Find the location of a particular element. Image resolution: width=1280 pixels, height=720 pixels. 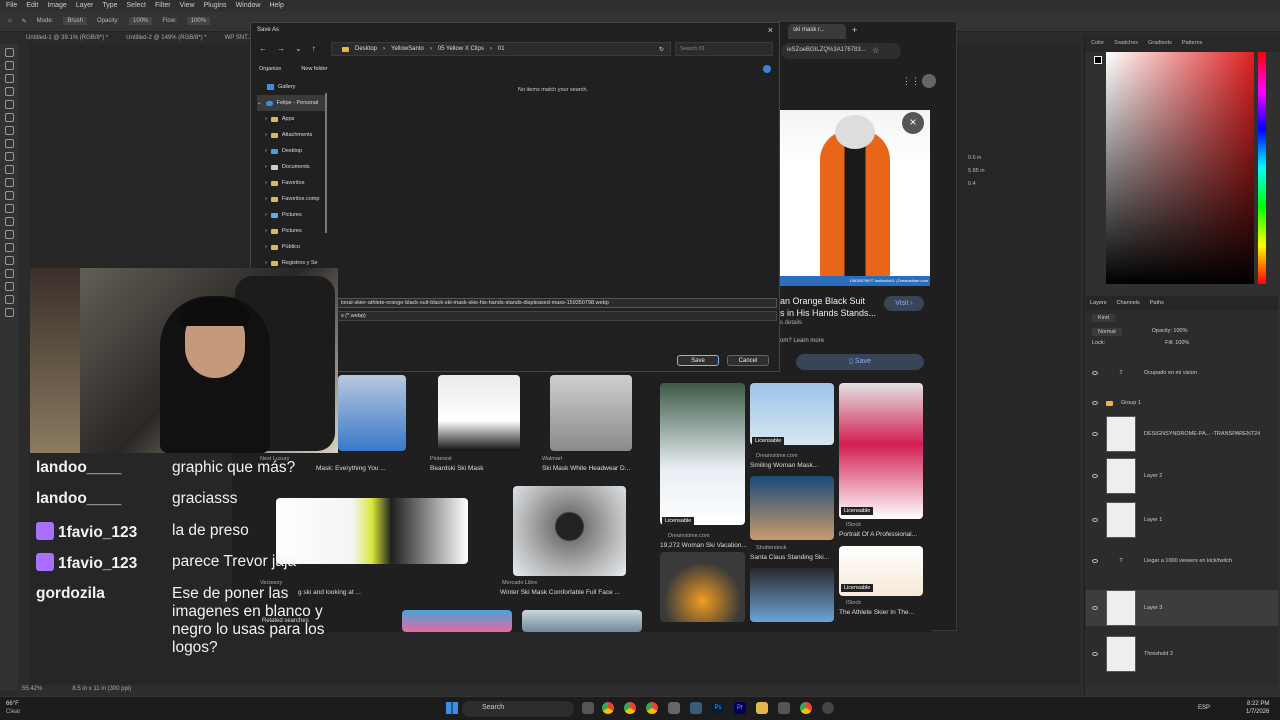

opacity-value: 100% is located at coordinates (141, 21).